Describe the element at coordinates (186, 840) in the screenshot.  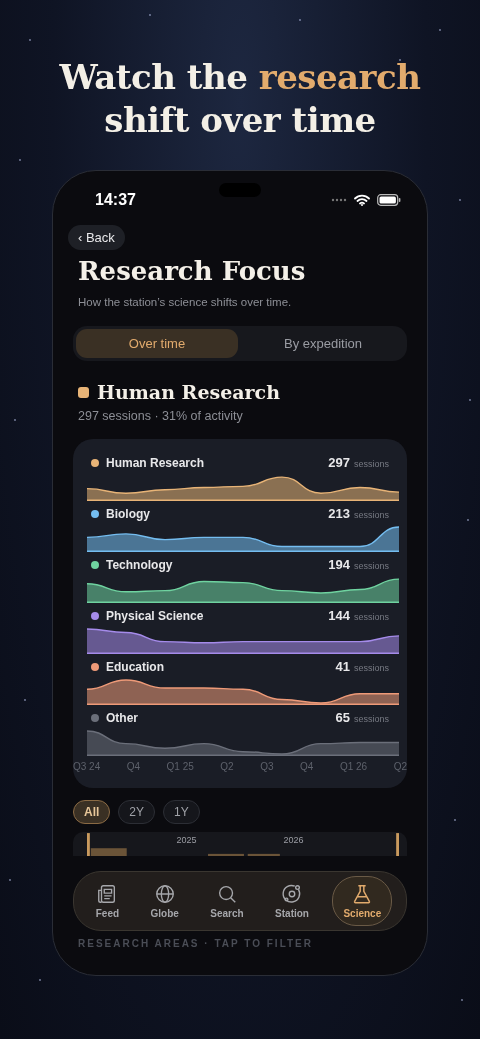
I see `year-label: 2025` at that location.